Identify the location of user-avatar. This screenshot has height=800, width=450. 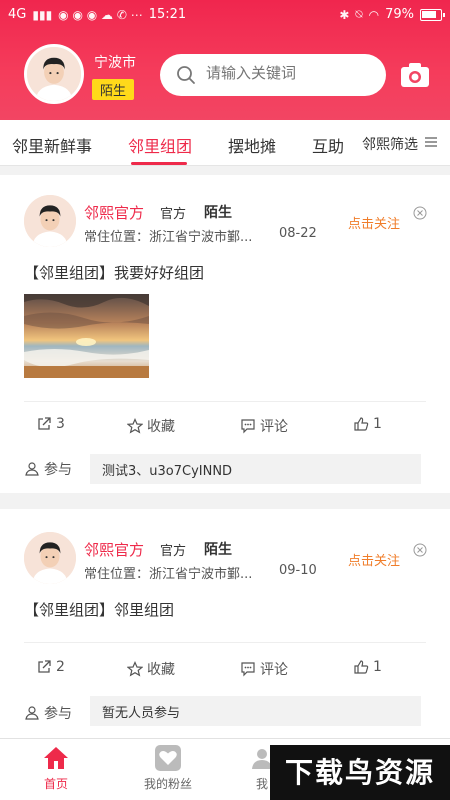
(54, 74).